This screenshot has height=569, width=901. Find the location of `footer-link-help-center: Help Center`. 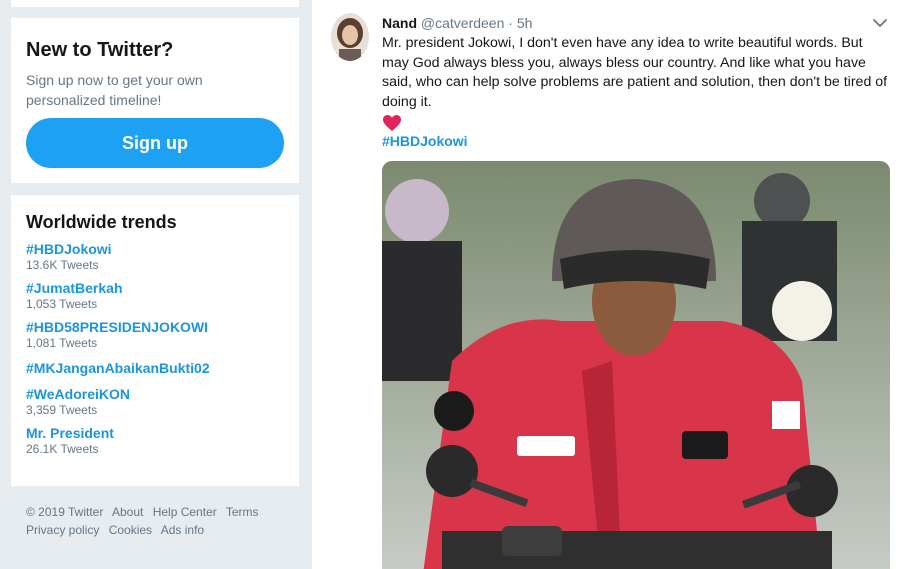

footer-link-help-center: Help Center is located at coordinates (185, 512).